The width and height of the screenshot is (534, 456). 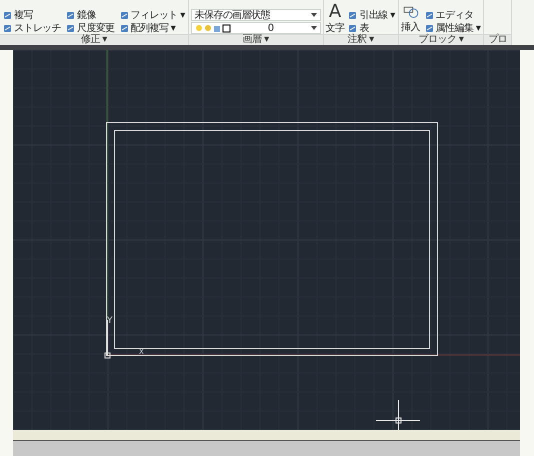 I want to click on ribbon-tool: 鏡像, so click(x=90, y=15).